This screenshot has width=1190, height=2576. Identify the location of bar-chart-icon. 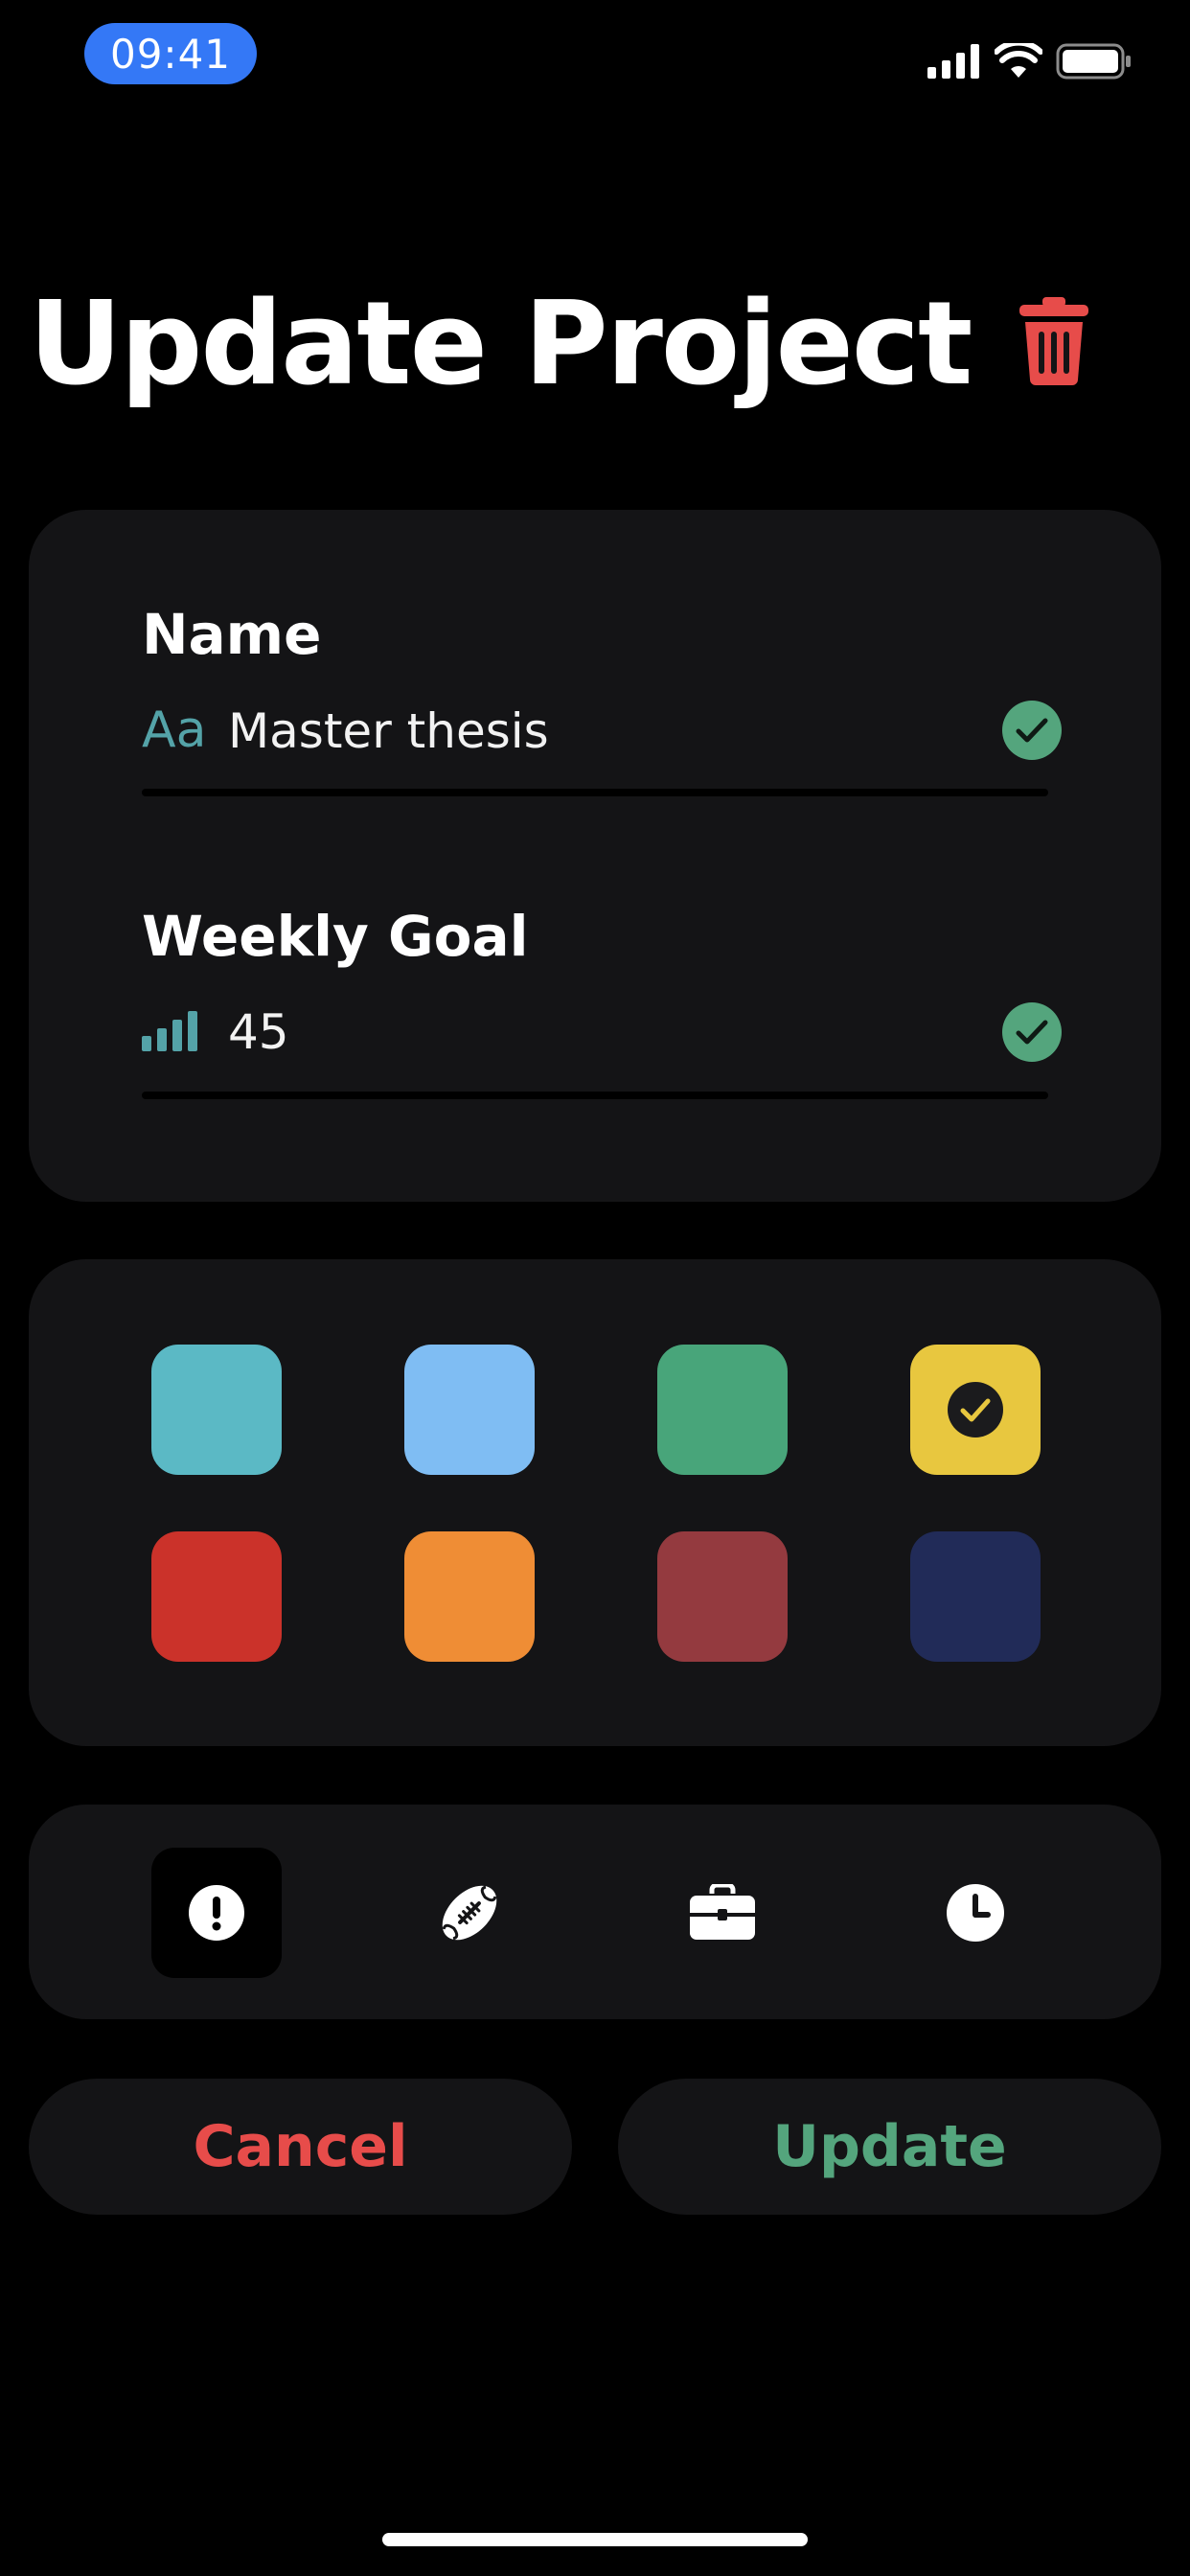
(170, 1033).